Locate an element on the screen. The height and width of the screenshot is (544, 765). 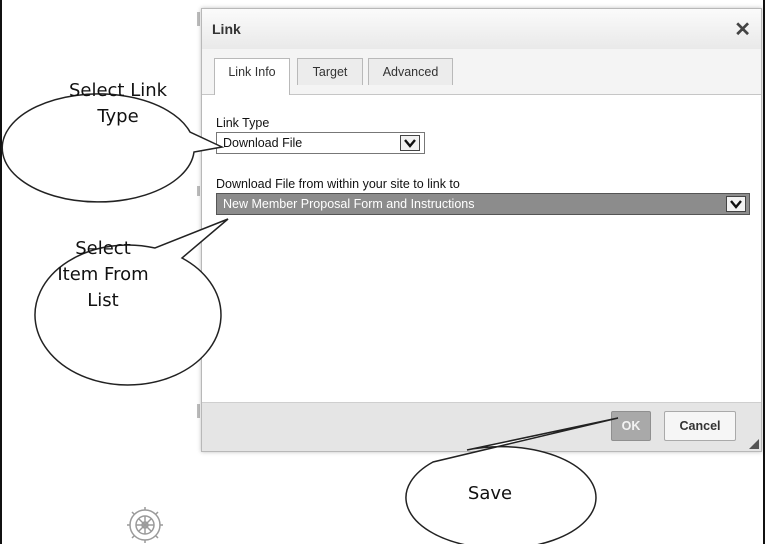
callout-item-line1: Select is located at coordinates (103, 248).